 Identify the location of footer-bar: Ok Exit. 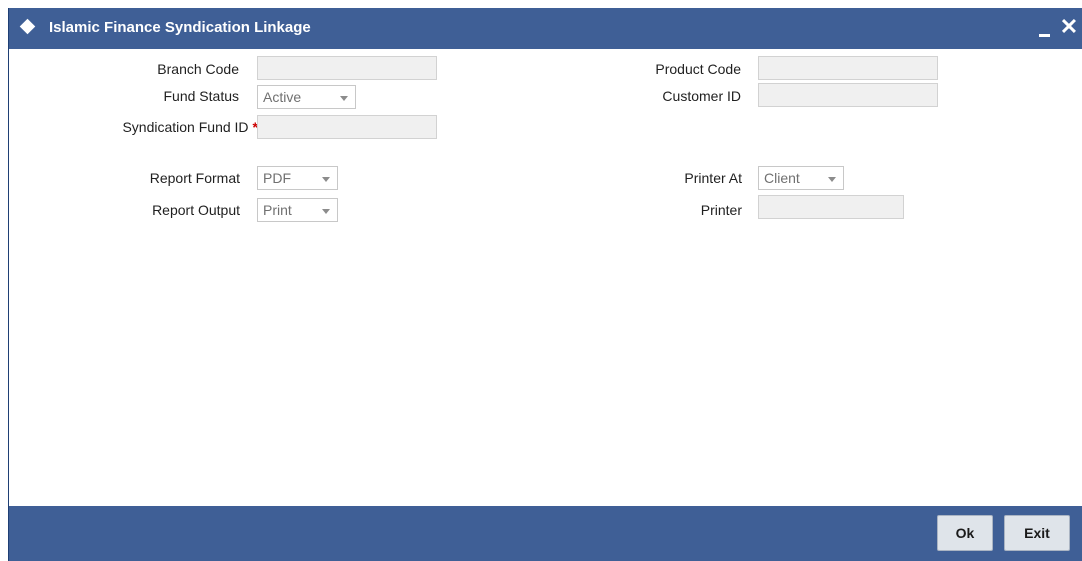
(545, 533).